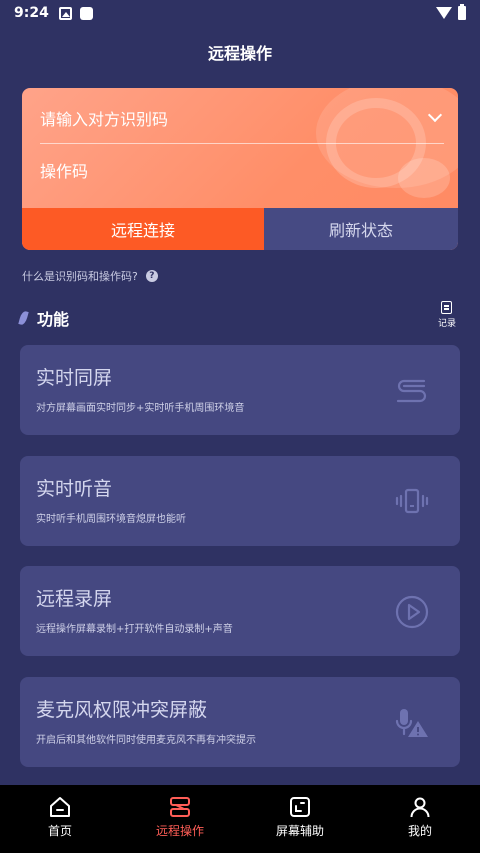  Describe the element at coordinates (59, 831) in the screenshot. I see `tab-label: 首页` at that location.